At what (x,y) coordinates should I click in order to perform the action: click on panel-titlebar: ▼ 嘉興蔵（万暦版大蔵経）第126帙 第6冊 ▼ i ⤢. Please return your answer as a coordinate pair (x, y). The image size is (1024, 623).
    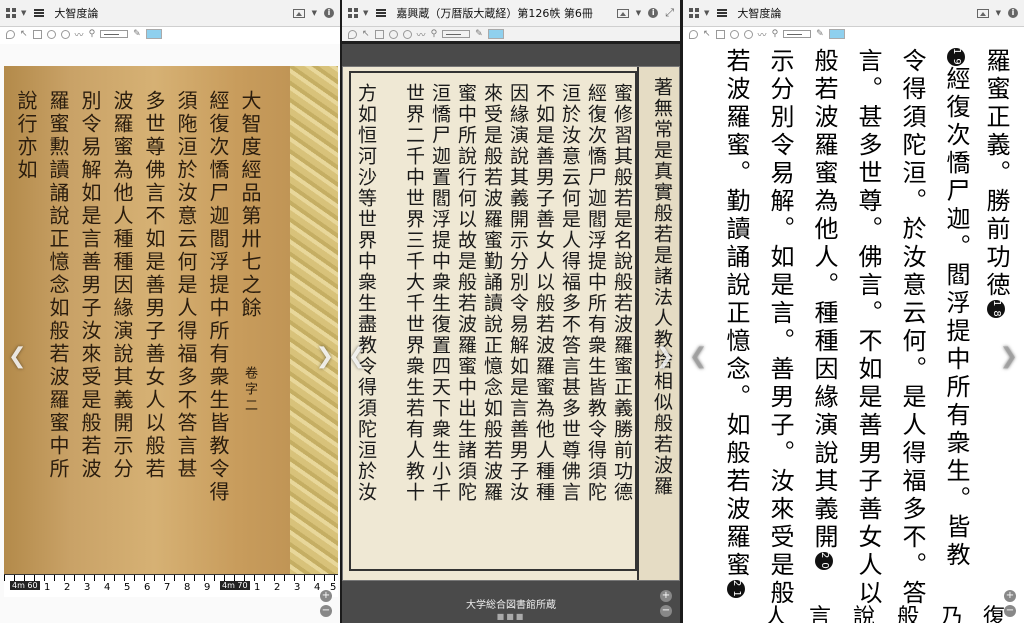
    Looking at the image, I should click on (511, 13).